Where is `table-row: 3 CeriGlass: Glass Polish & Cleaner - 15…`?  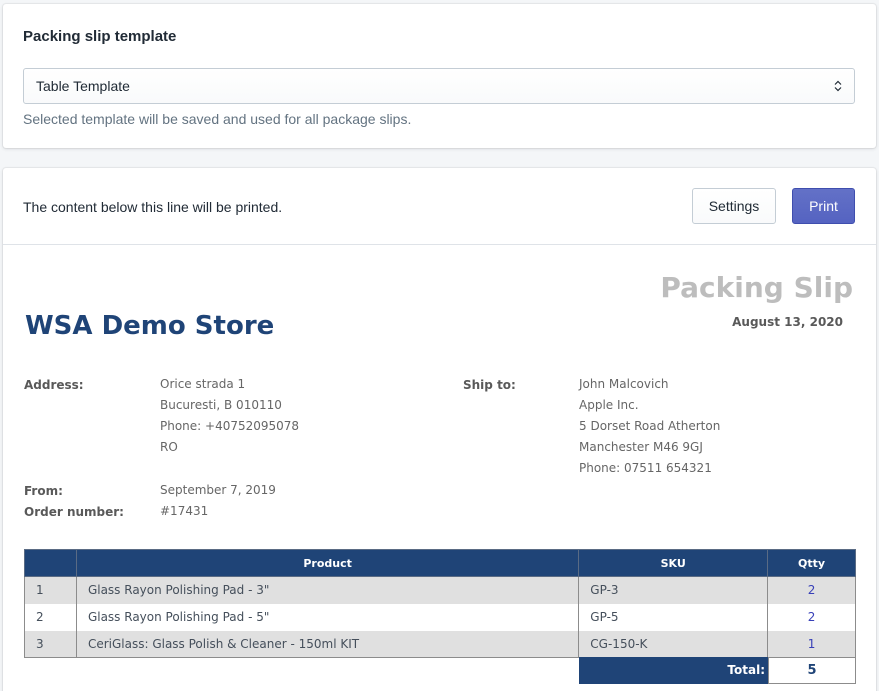
table-row: 3 CeriGlass: Glass Polish & Cleaner - 15… is located at coordinates (440, 644).